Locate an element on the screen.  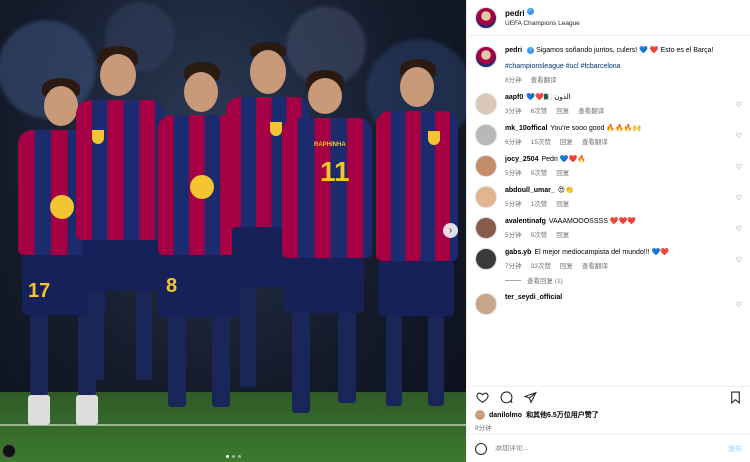
likes-user: danilolmo is located at coordinates (505, 415).